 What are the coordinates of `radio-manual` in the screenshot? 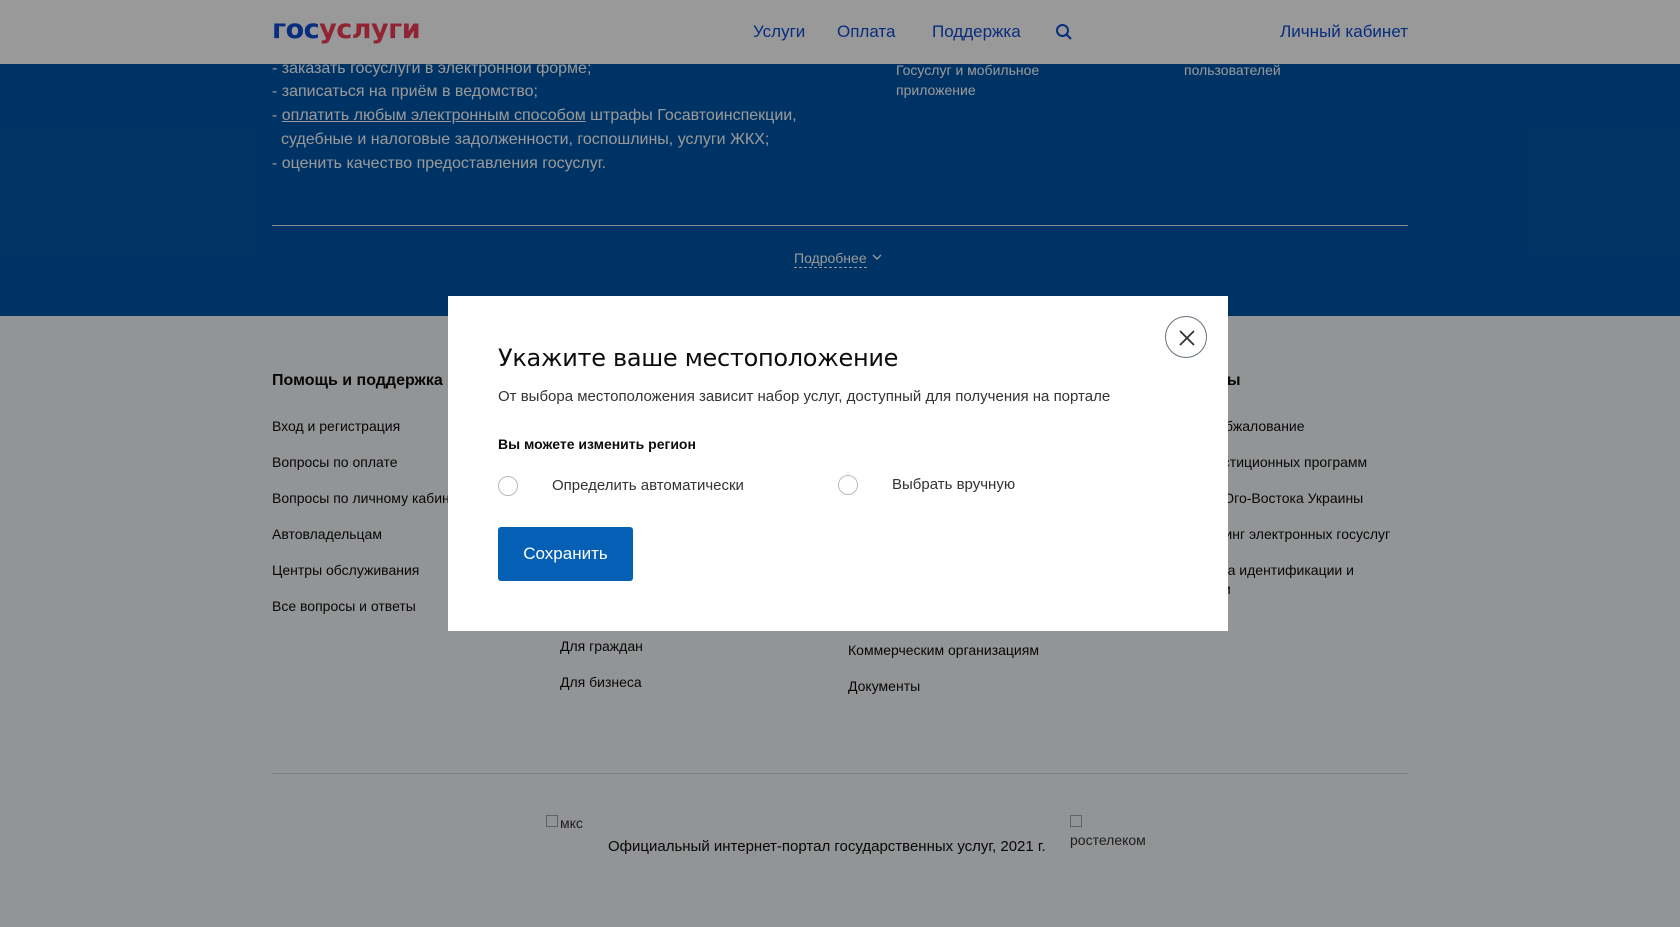 It's located at (848, 485).